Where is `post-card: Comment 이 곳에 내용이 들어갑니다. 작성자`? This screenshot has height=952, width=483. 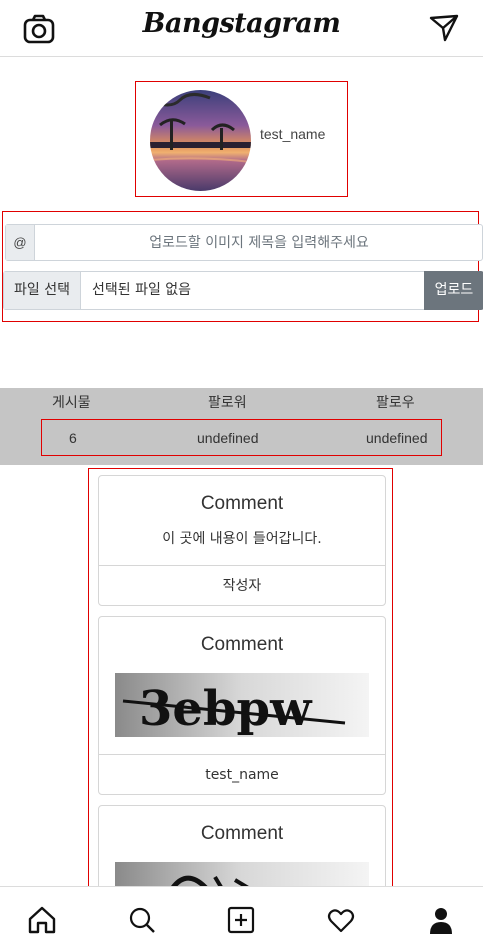 post-card: Comment 이 곳에 내용이 들어갑니다. 작성자 is located at coordinates (242, 540).